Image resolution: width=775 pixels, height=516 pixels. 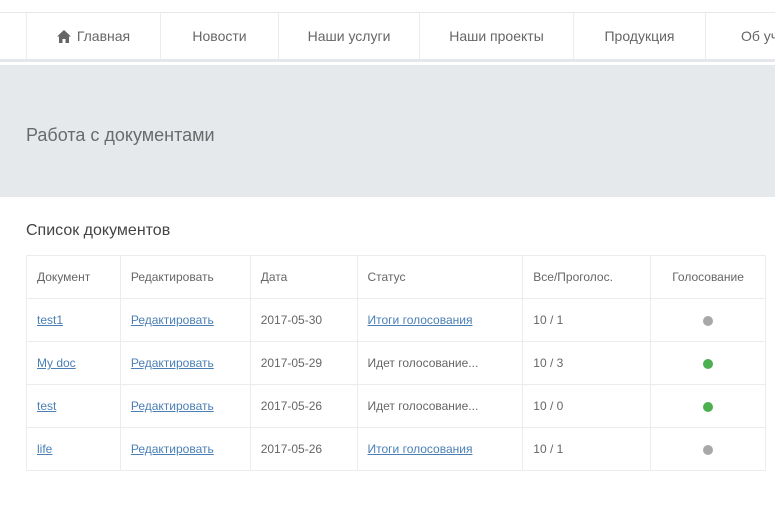 What do you see at coordinates (440, 277) in the screenshot?
I see `column-header-status: Статус` at bounding box center [440, 277].